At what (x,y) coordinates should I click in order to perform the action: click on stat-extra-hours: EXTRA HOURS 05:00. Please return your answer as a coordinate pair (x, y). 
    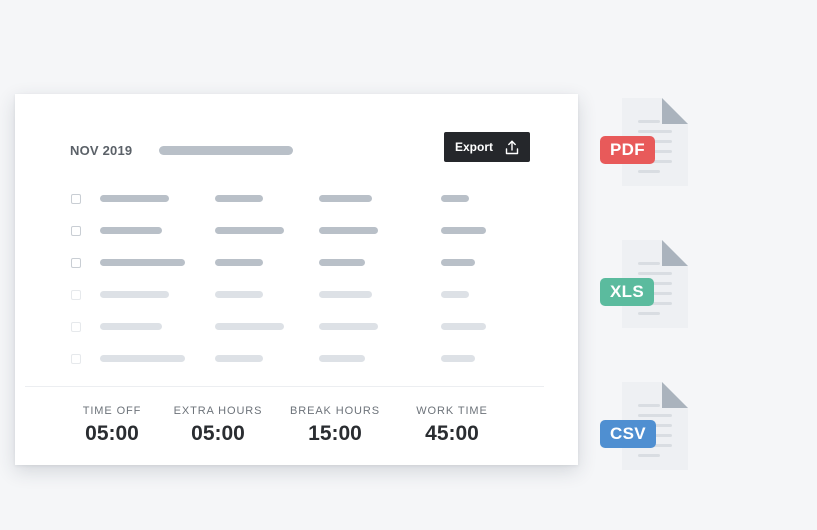
    Looking at the image, I should click on (218, 425).